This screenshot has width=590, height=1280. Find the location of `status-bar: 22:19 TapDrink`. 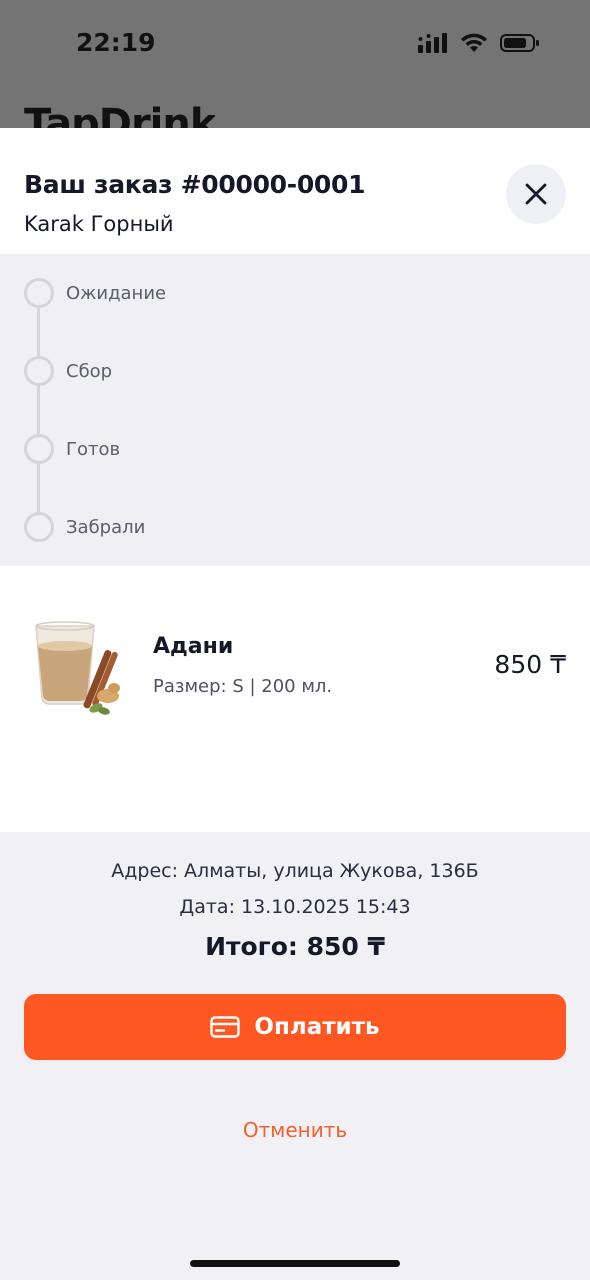

status-bar: 22:19 TapDrink is located at coordinates (295, 64).